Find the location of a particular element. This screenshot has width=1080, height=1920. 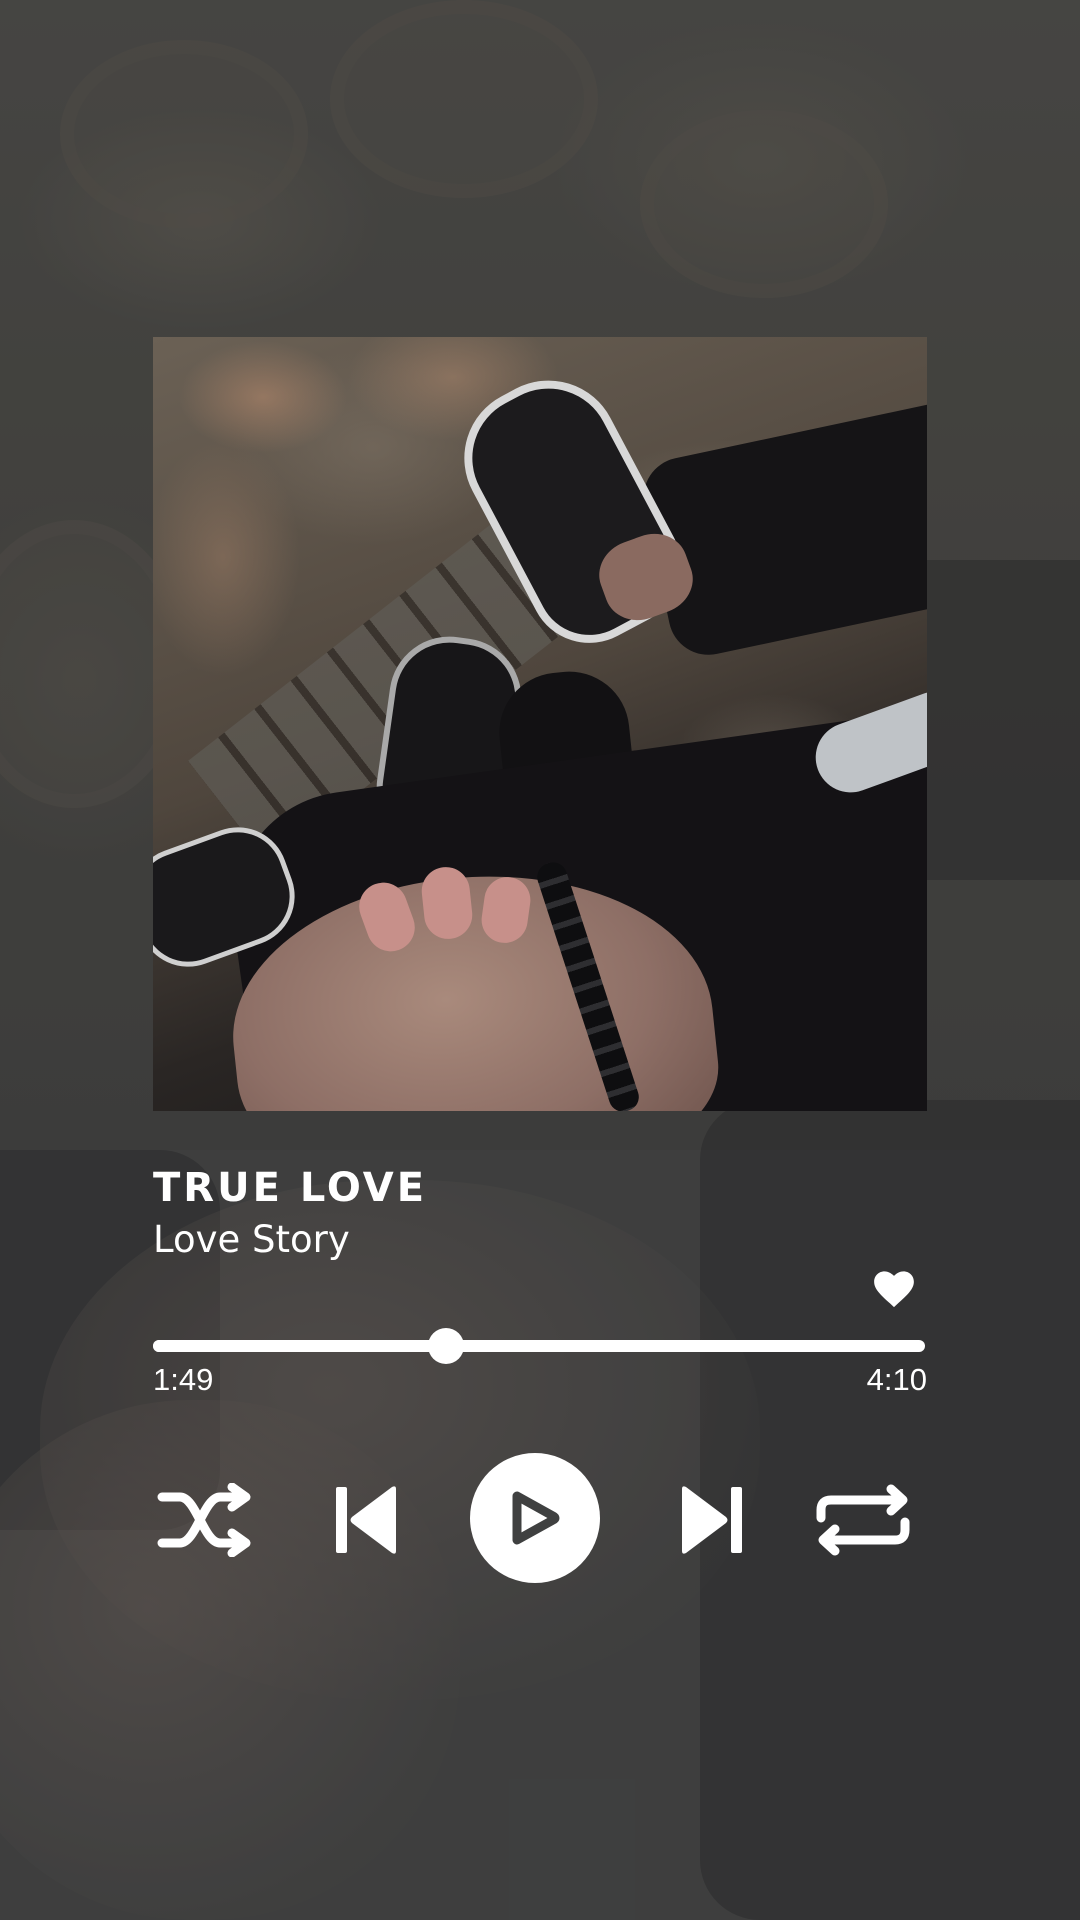

progress-fill is located at coordinates (300, 1346).